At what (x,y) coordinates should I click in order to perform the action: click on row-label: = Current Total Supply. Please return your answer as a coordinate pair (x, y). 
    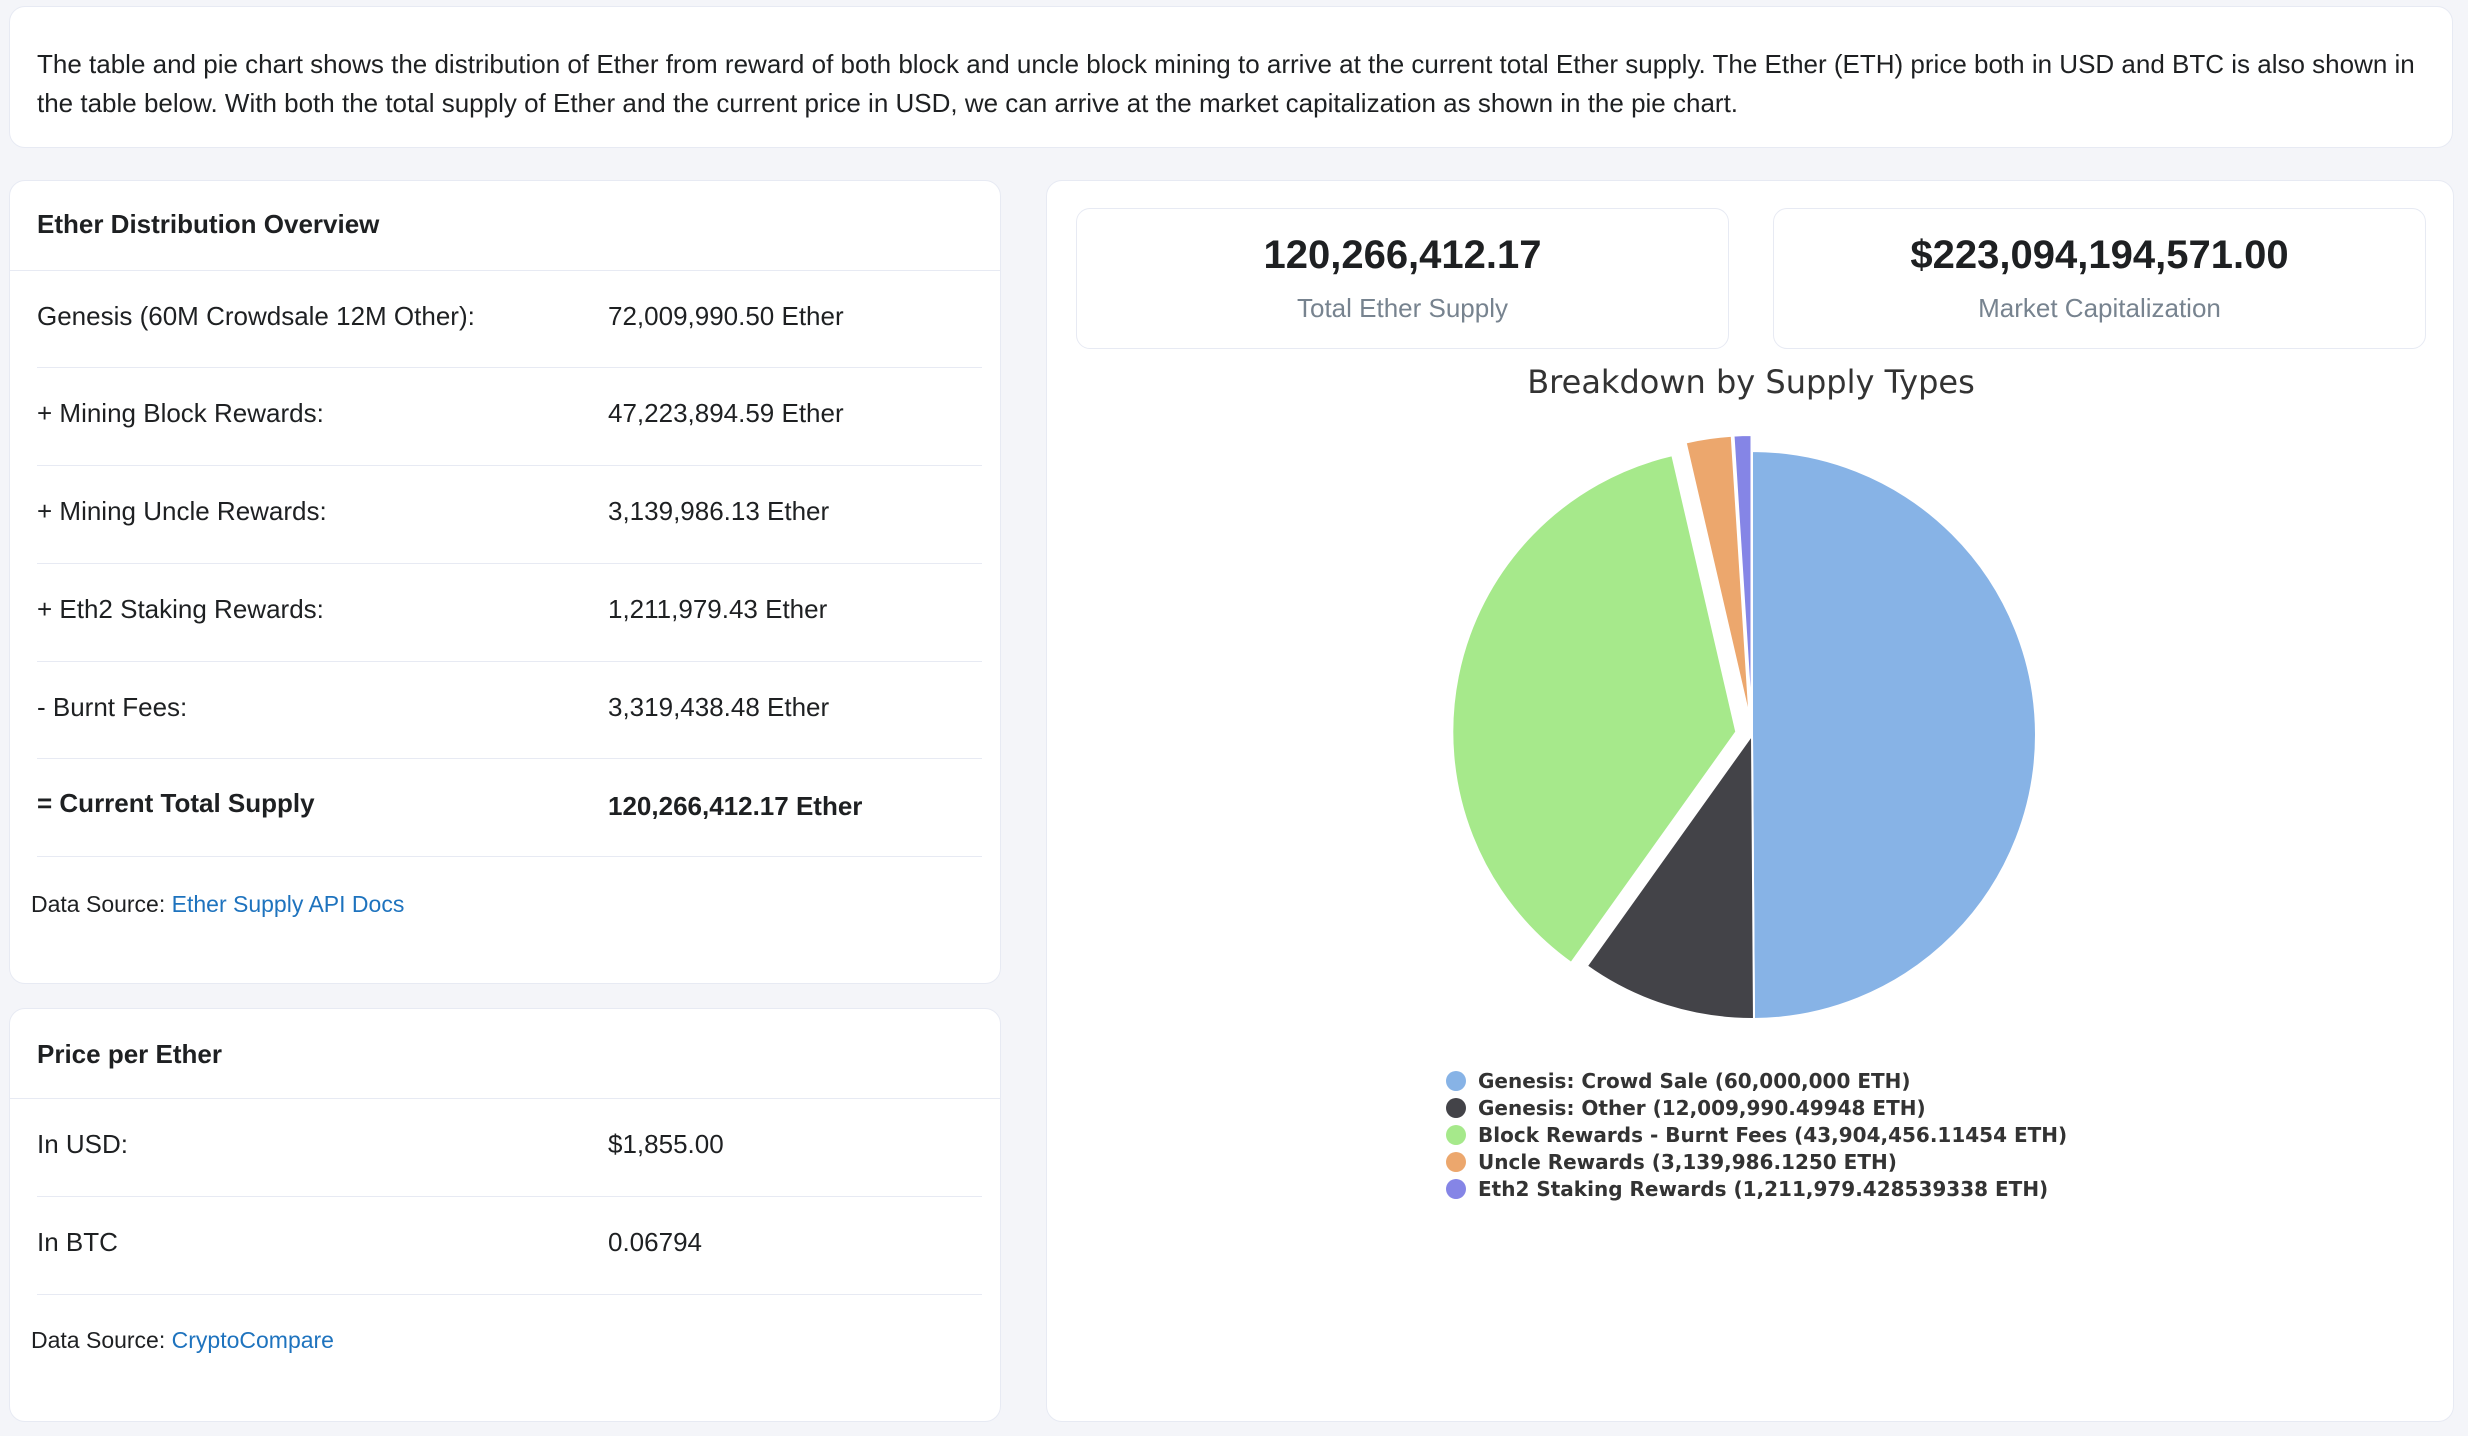
    Looking at the image, I should click on (176, 803).